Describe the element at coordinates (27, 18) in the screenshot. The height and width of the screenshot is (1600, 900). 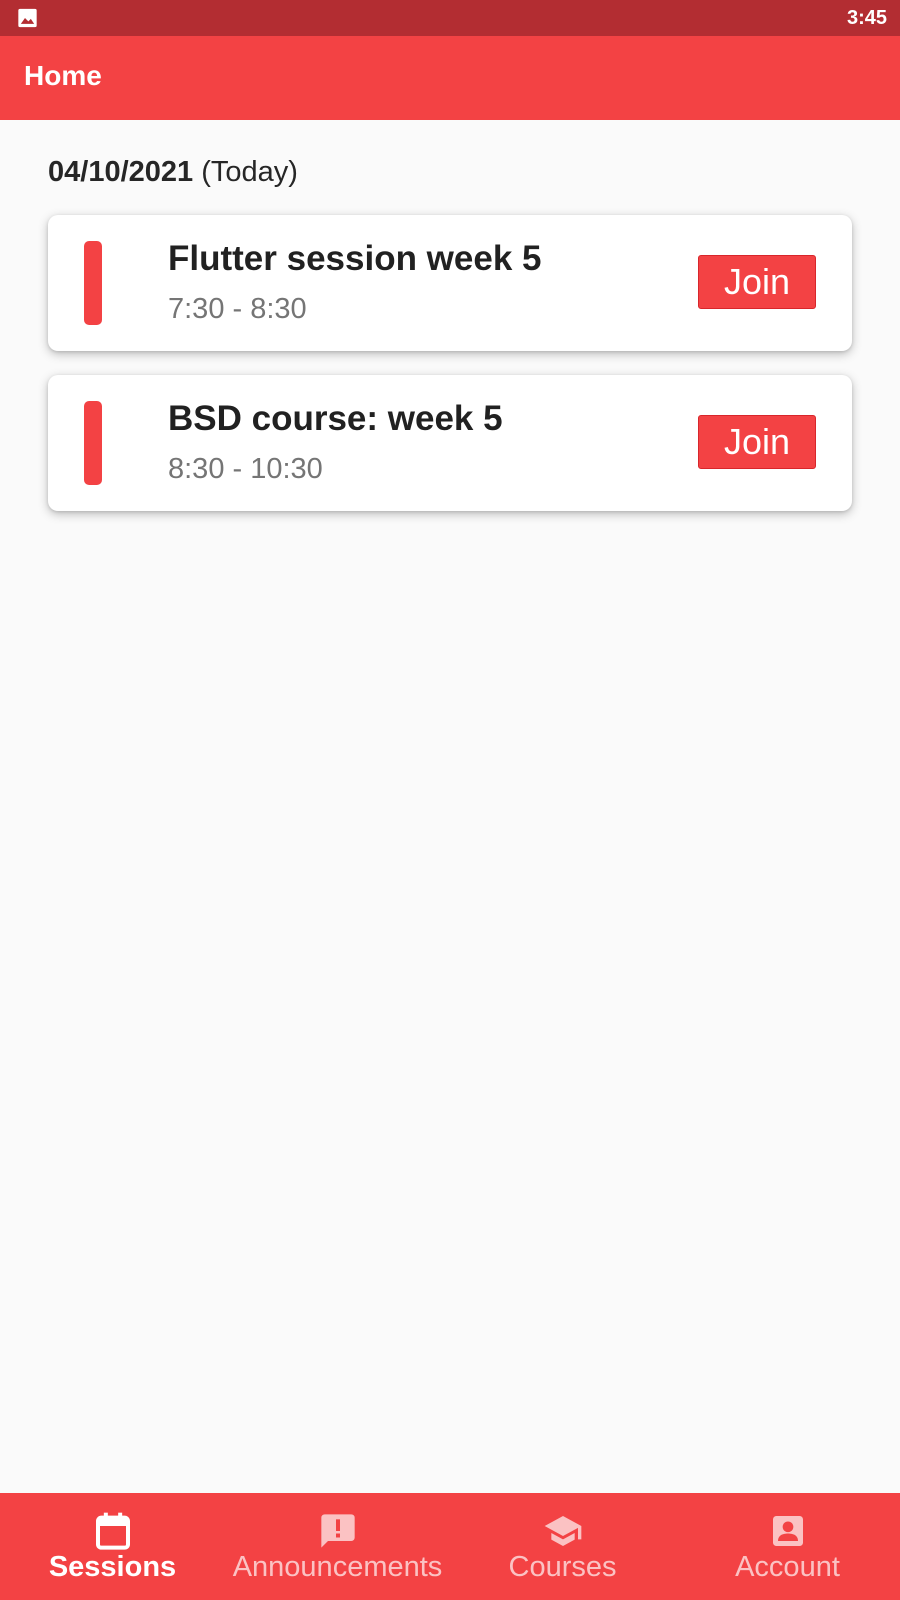
I see `image-icon` at that location.